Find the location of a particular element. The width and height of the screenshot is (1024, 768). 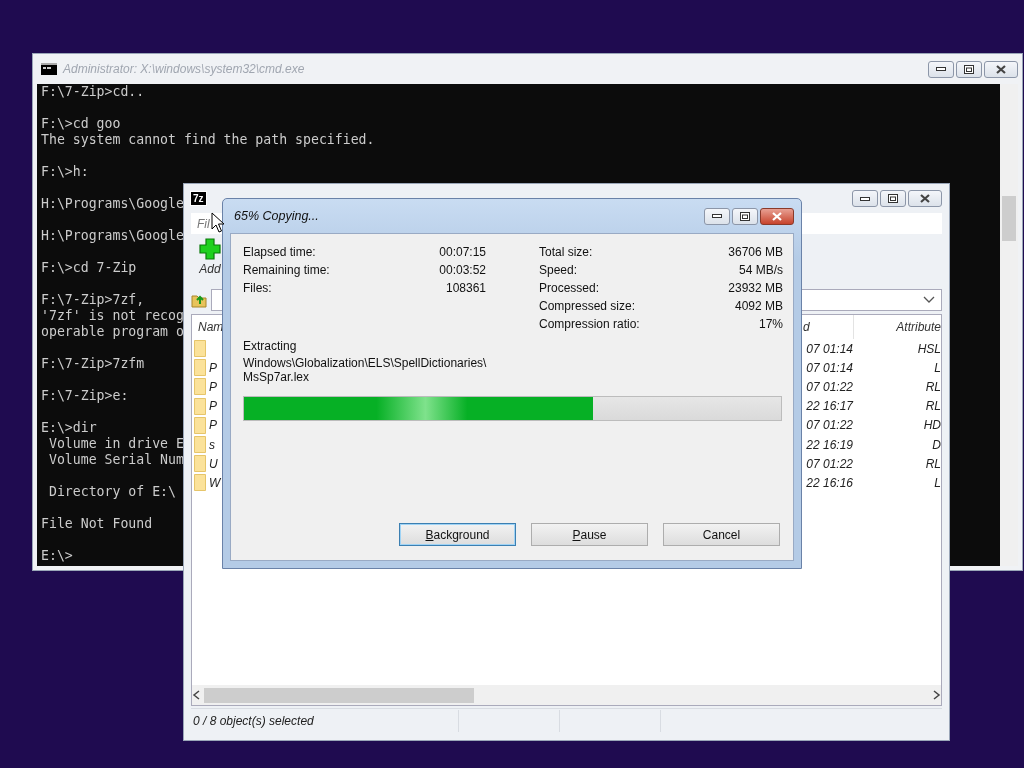

stat-value: 4092 MB is located at coordinates (758, 306).